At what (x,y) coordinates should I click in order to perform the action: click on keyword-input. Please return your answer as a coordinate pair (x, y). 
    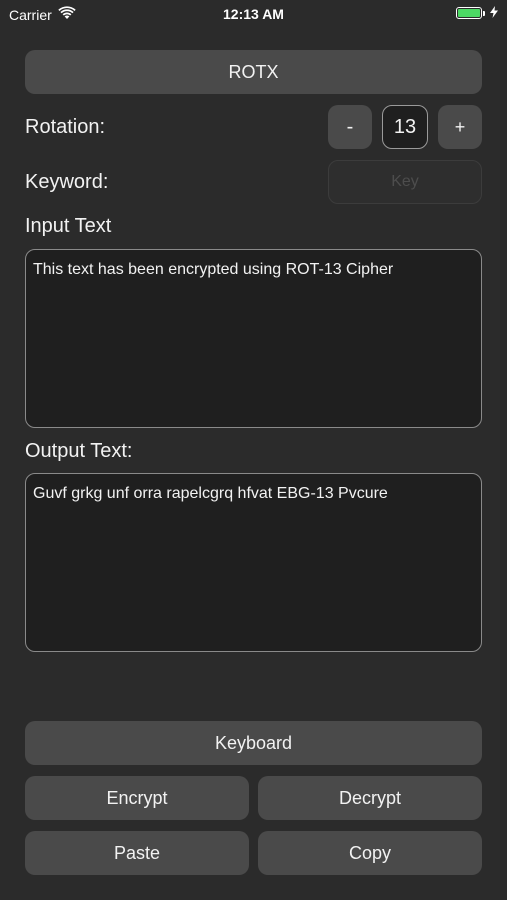
    Looking at the image, I should click on (405, 182).